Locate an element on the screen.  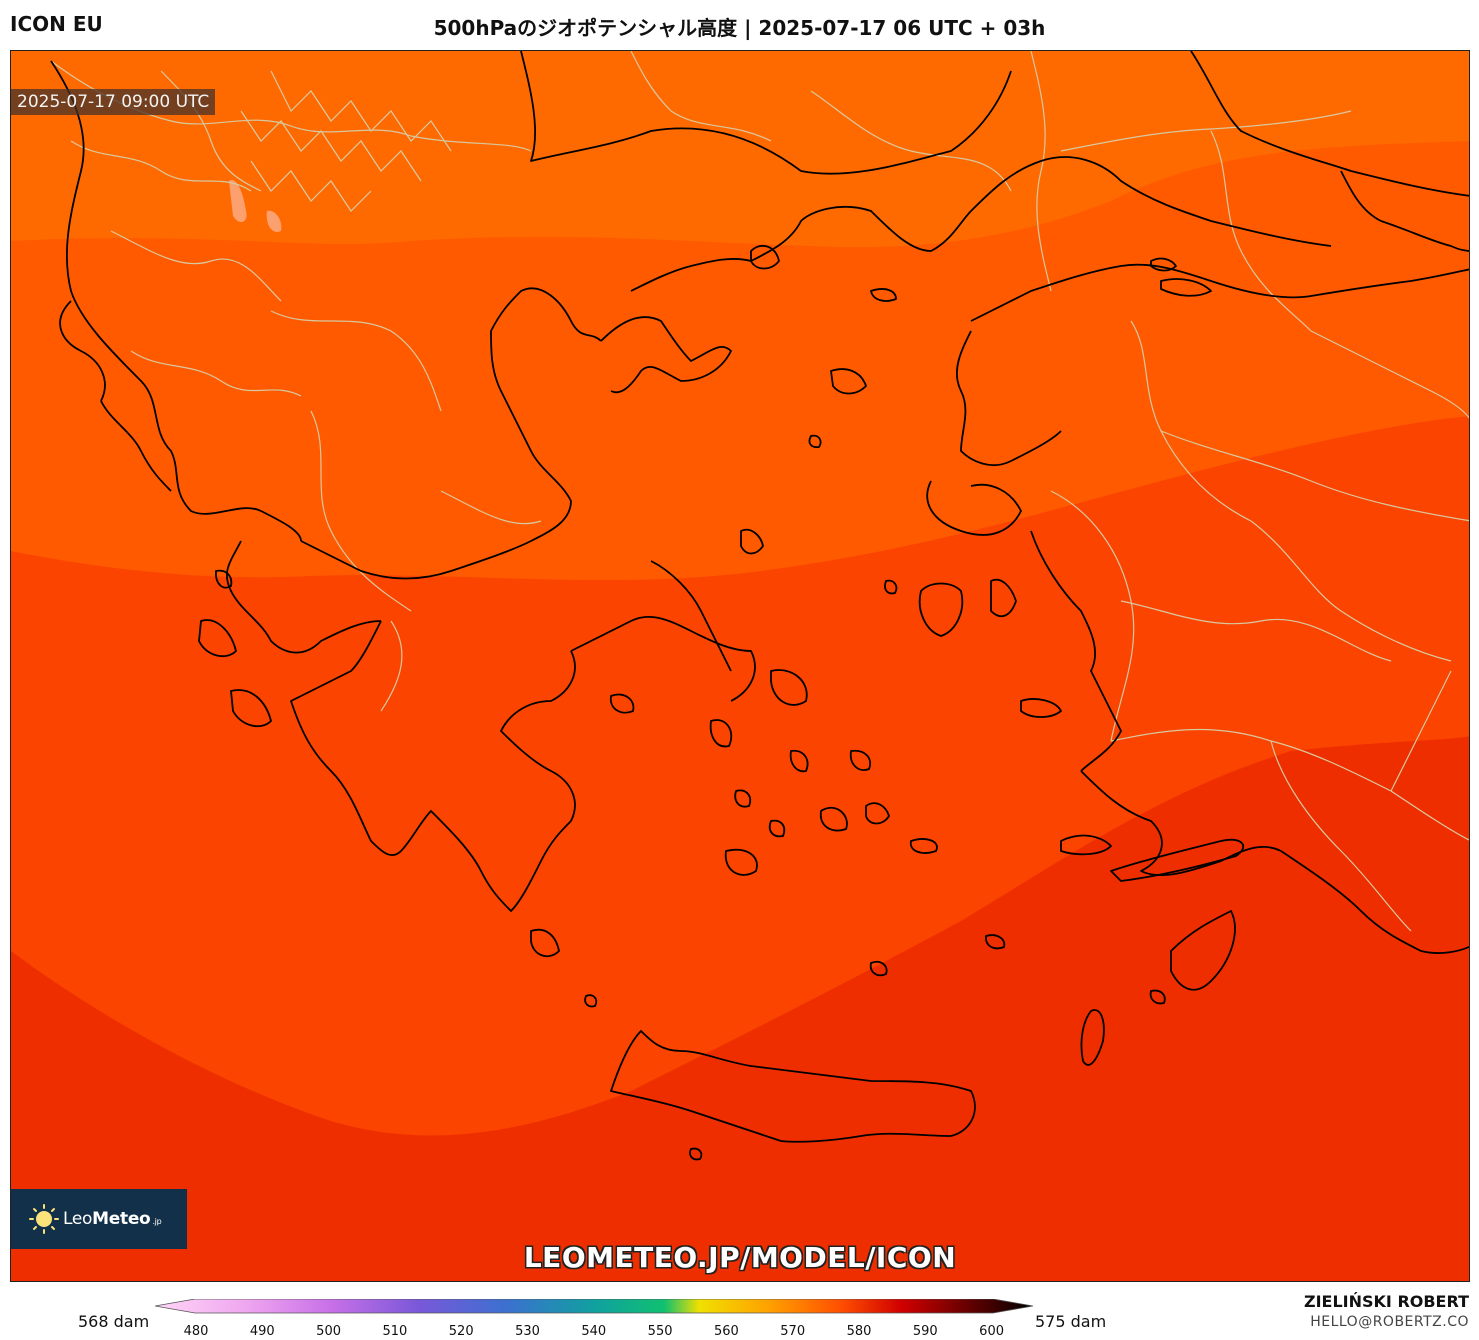
sun-icon is located at coordinates (44, 1219).